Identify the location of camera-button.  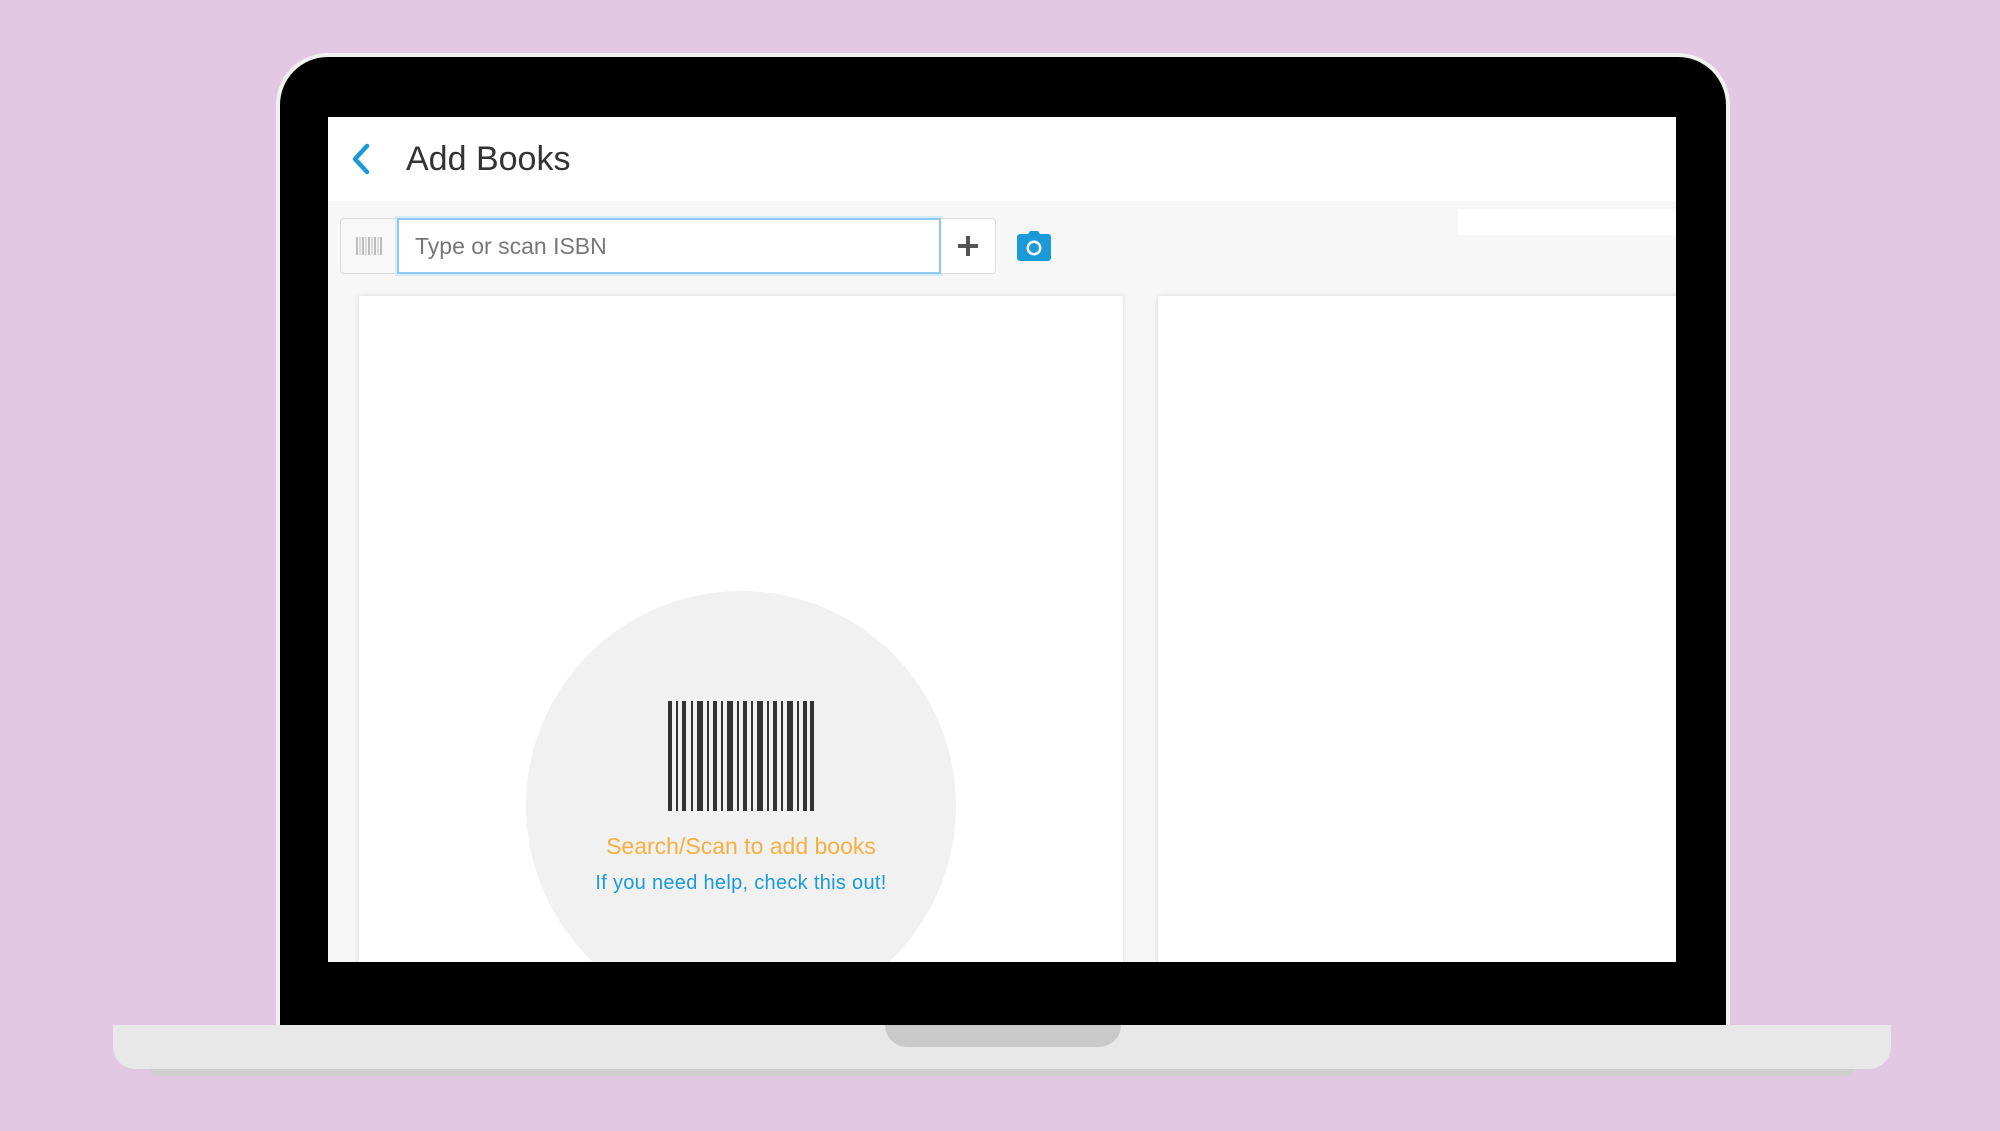
(1034, 246).